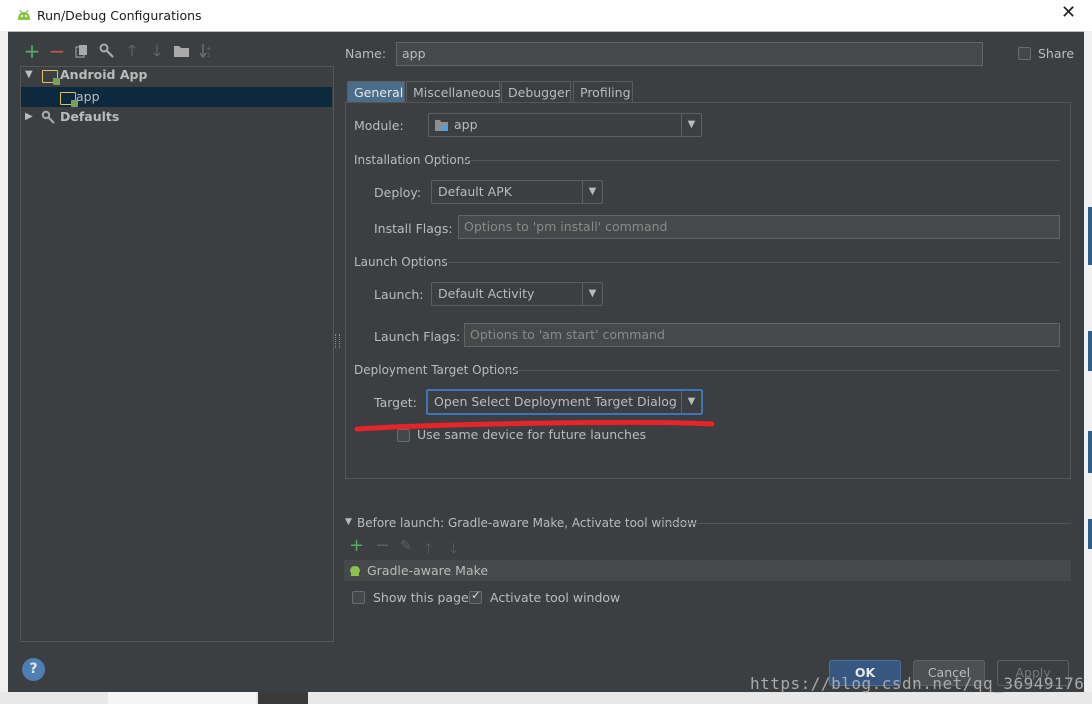 This screenshot has height=704, width=1092. I want to click on defaults-icon, so click(48, 117).